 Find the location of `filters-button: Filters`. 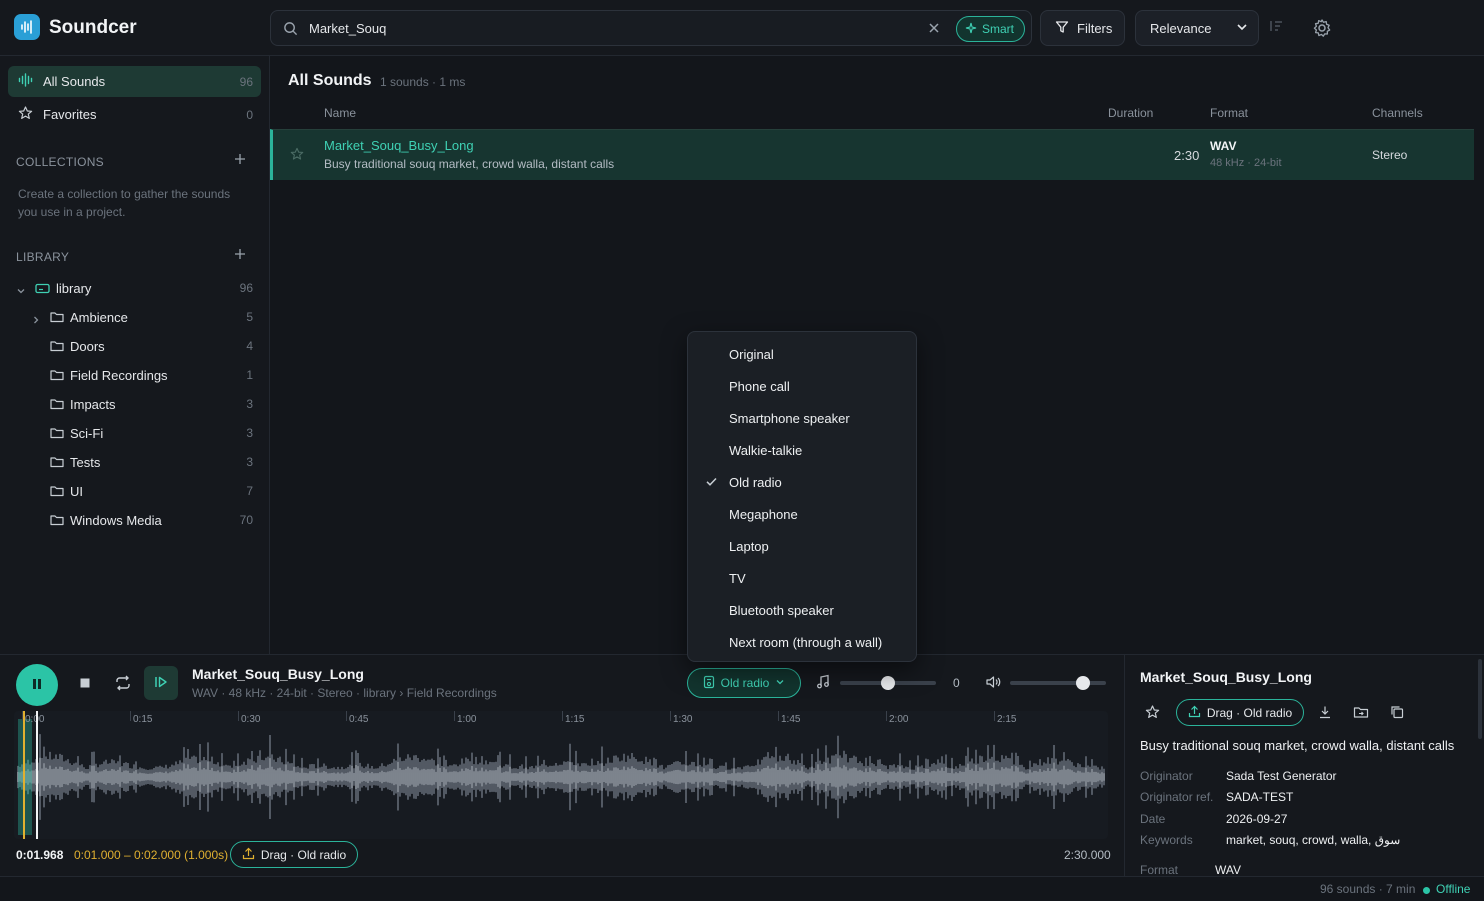

filters-button: Filters is located at coordinates (1082, 28).